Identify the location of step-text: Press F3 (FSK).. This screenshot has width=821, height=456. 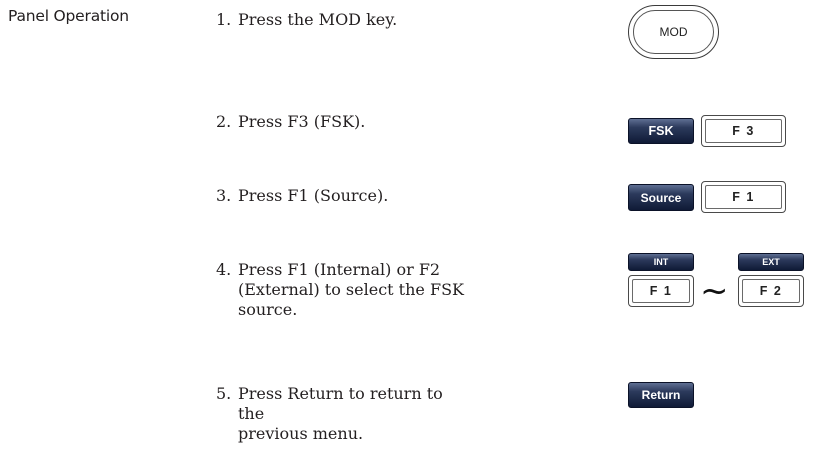
(353, 122).